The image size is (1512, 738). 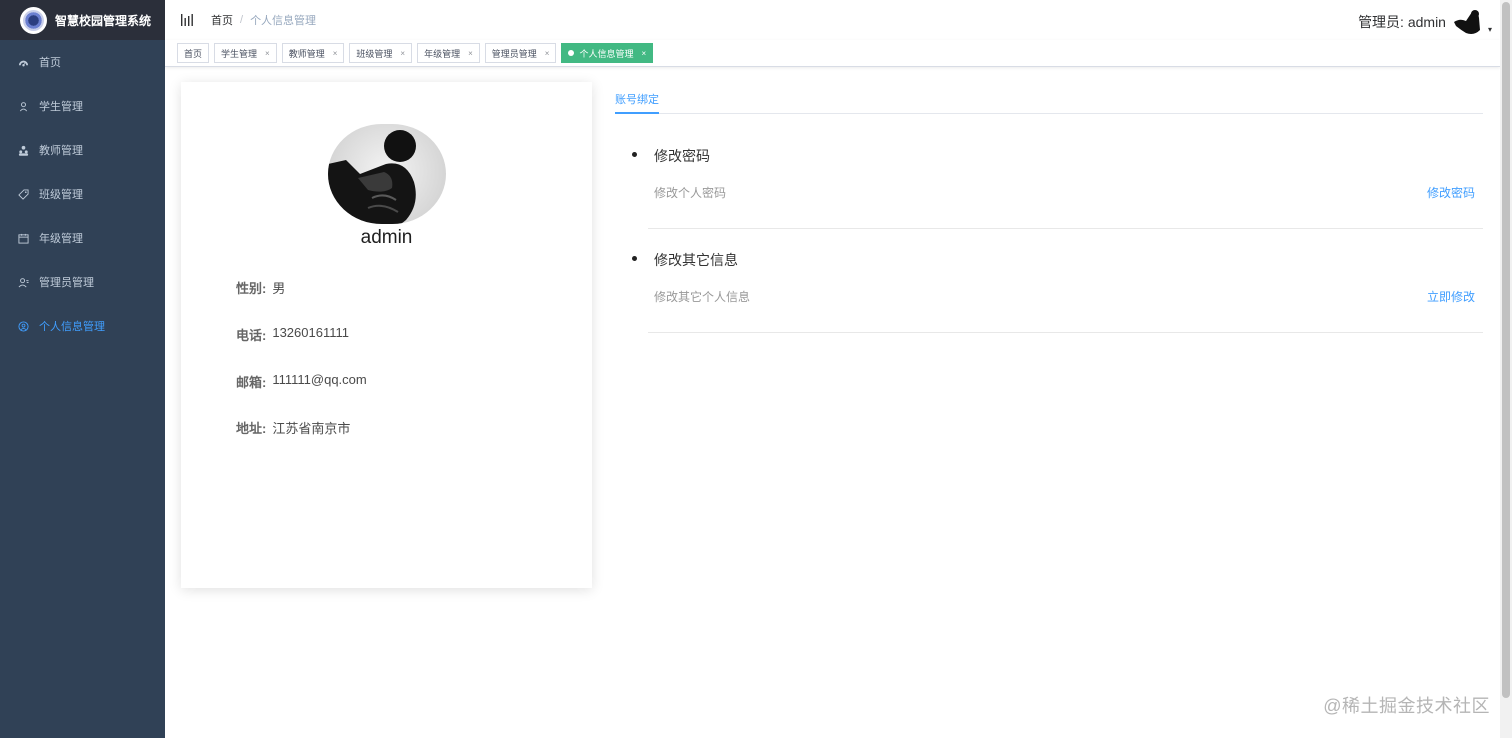 What do you see at coordinates (23, 326) in the screenshot?
I see `profile-icon` at bounding box center [23, 326].